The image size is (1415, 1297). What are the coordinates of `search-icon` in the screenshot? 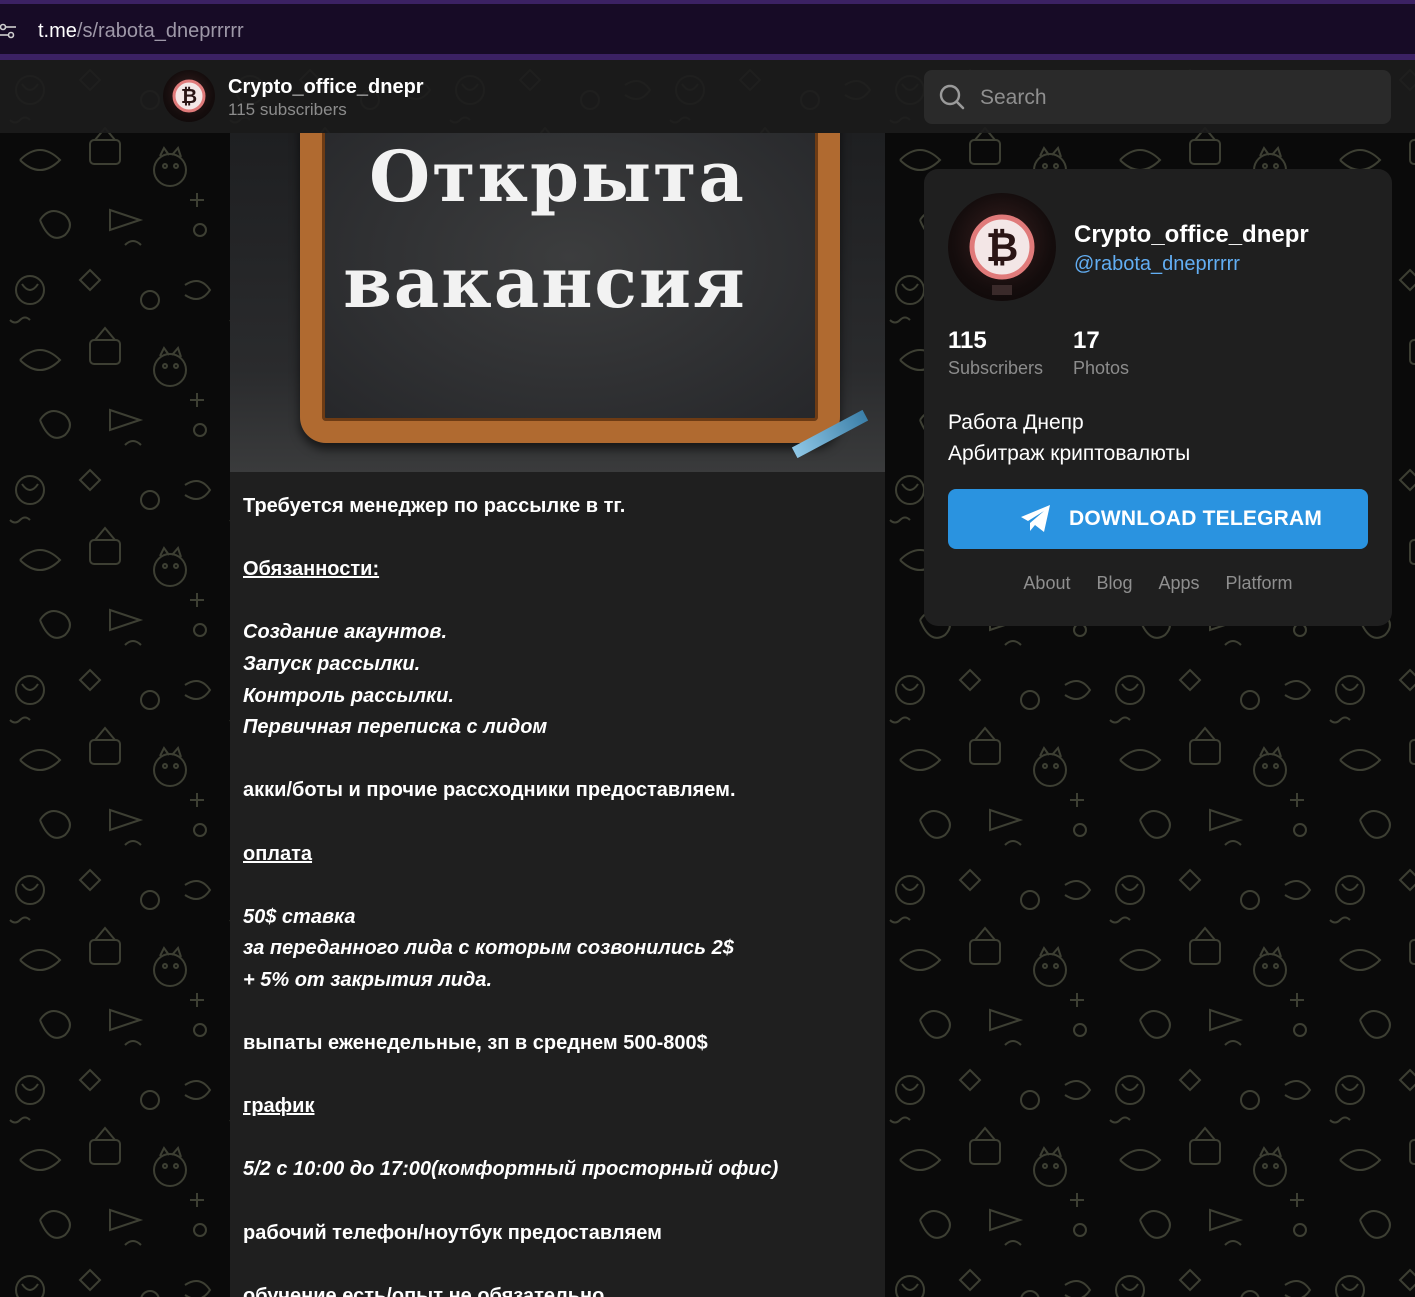 It's located at (952, 97).